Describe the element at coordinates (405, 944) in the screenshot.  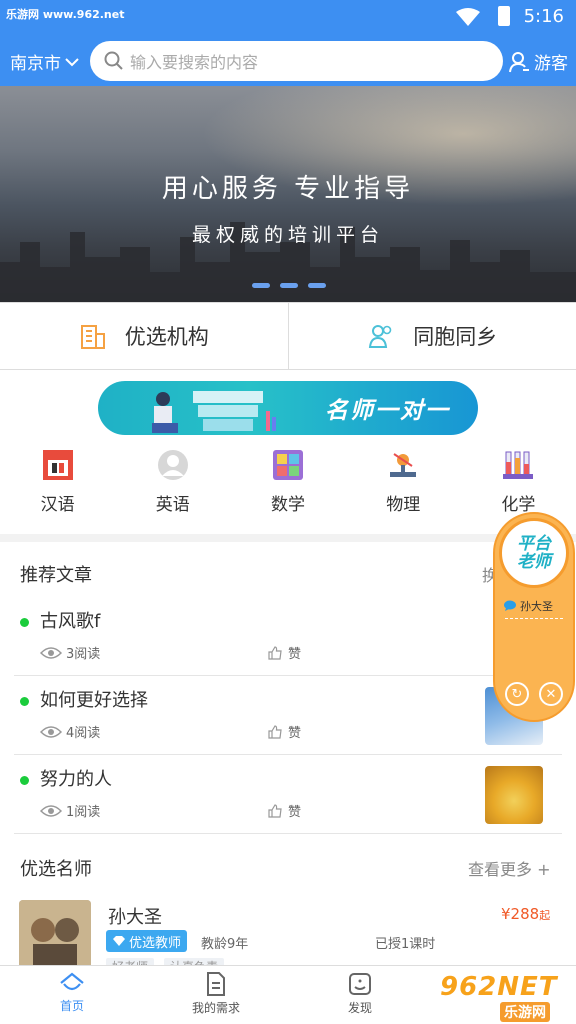
I see `lessons-taught: 已授1课时` at that location.